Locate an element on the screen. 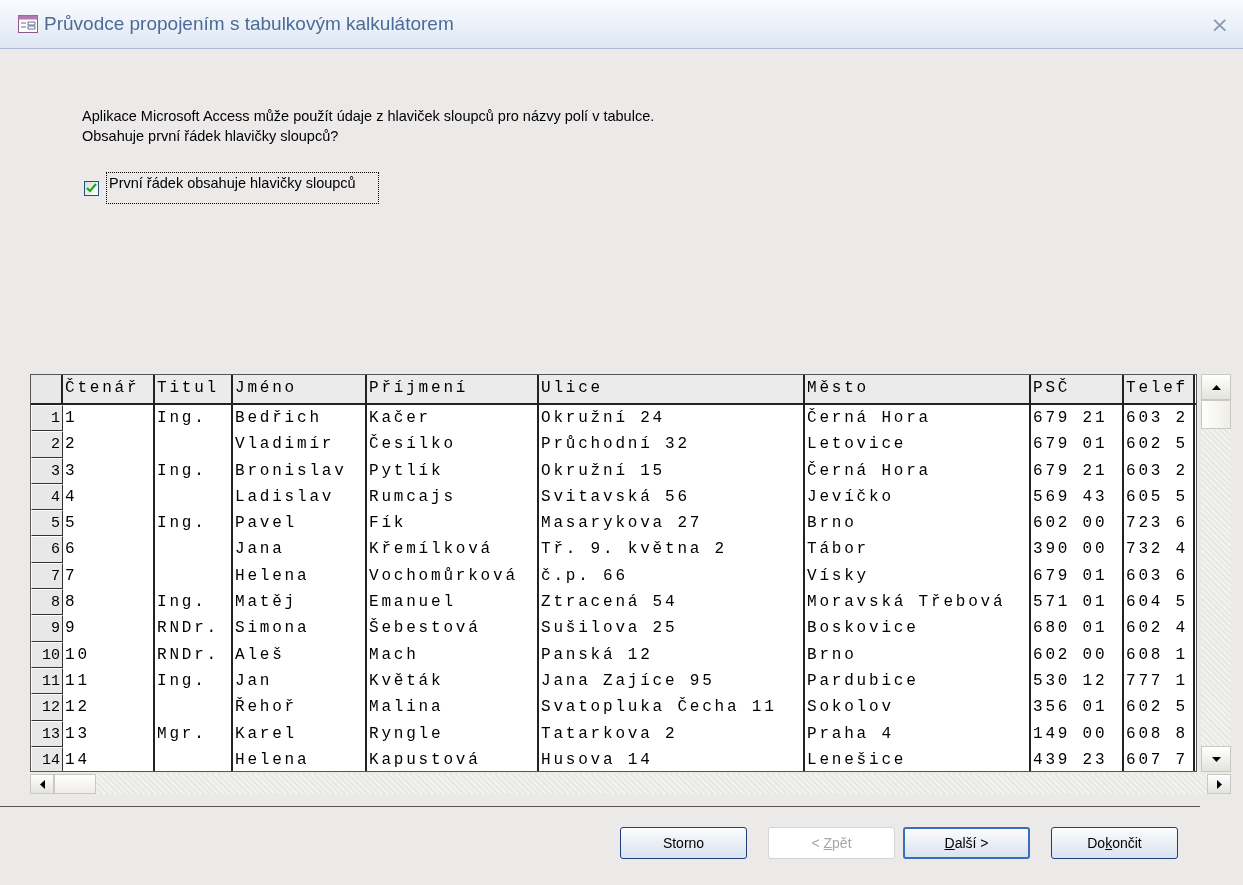 The image size is (1243, 885). form-icon is located at coordinates (28, 24).